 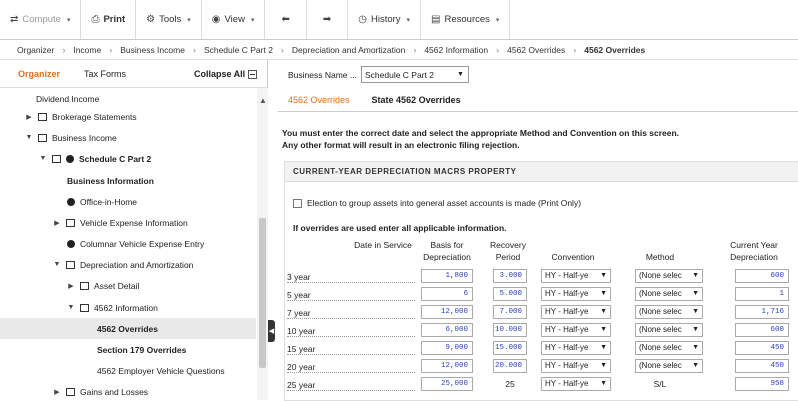 I want to click on collapse-all-button: Collapse All, so click(x=226, y=74).